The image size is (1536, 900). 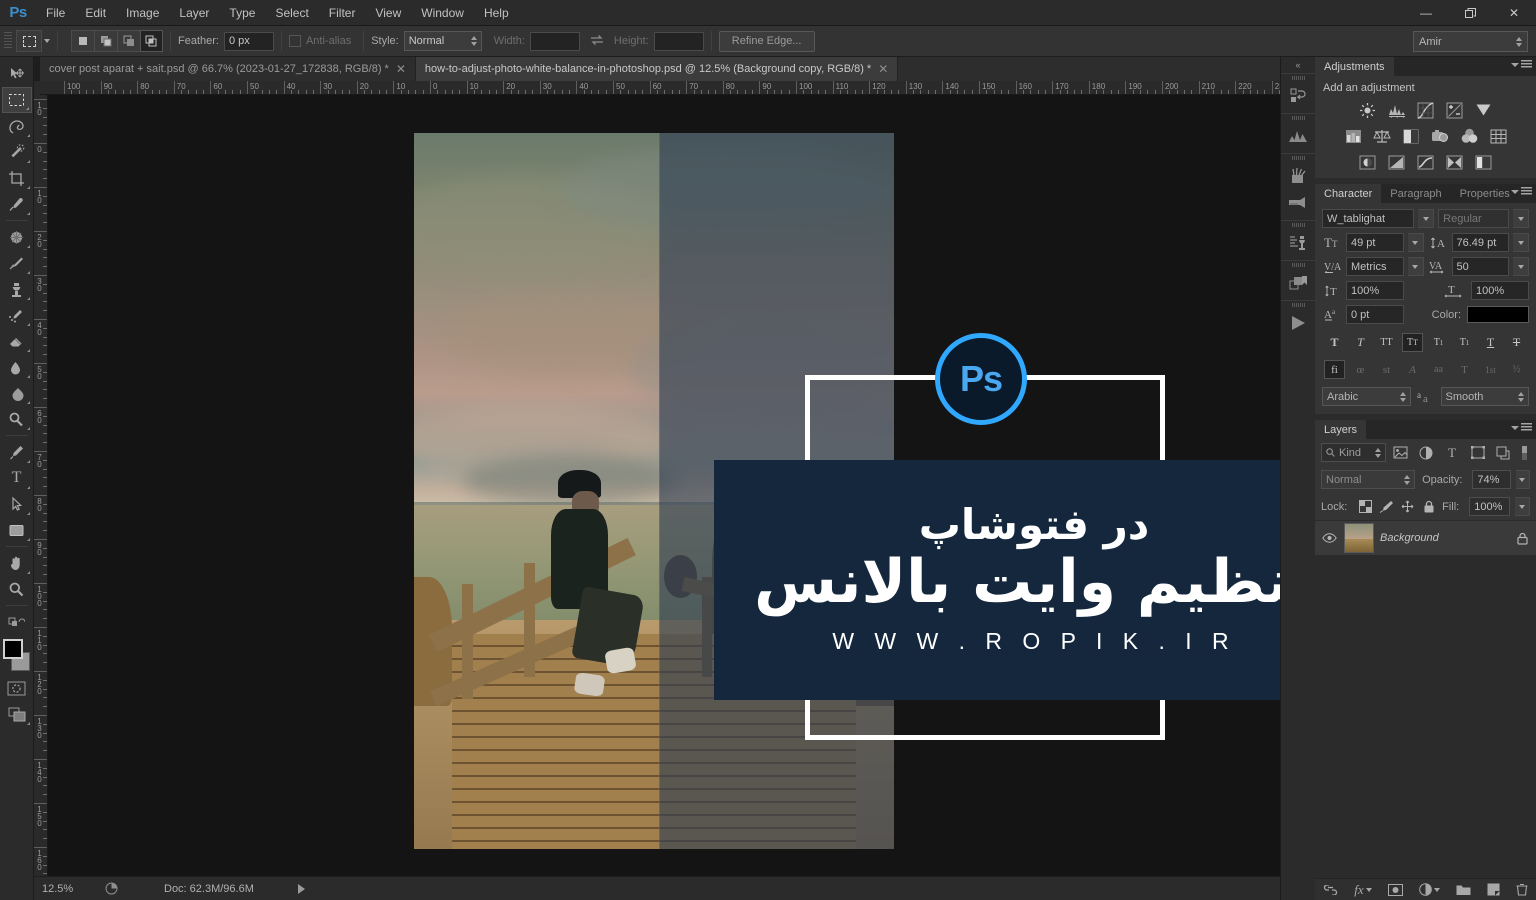 I want to click on clone-stamp-tool, so click(x=17, y=289).